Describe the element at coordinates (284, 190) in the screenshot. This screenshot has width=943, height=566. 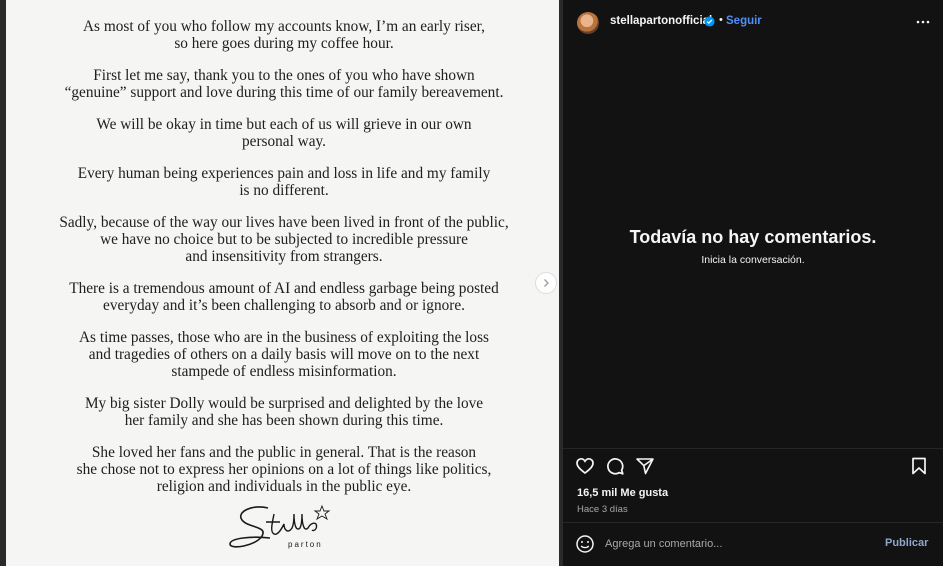
I see `letter-line: is no different.` at that location.